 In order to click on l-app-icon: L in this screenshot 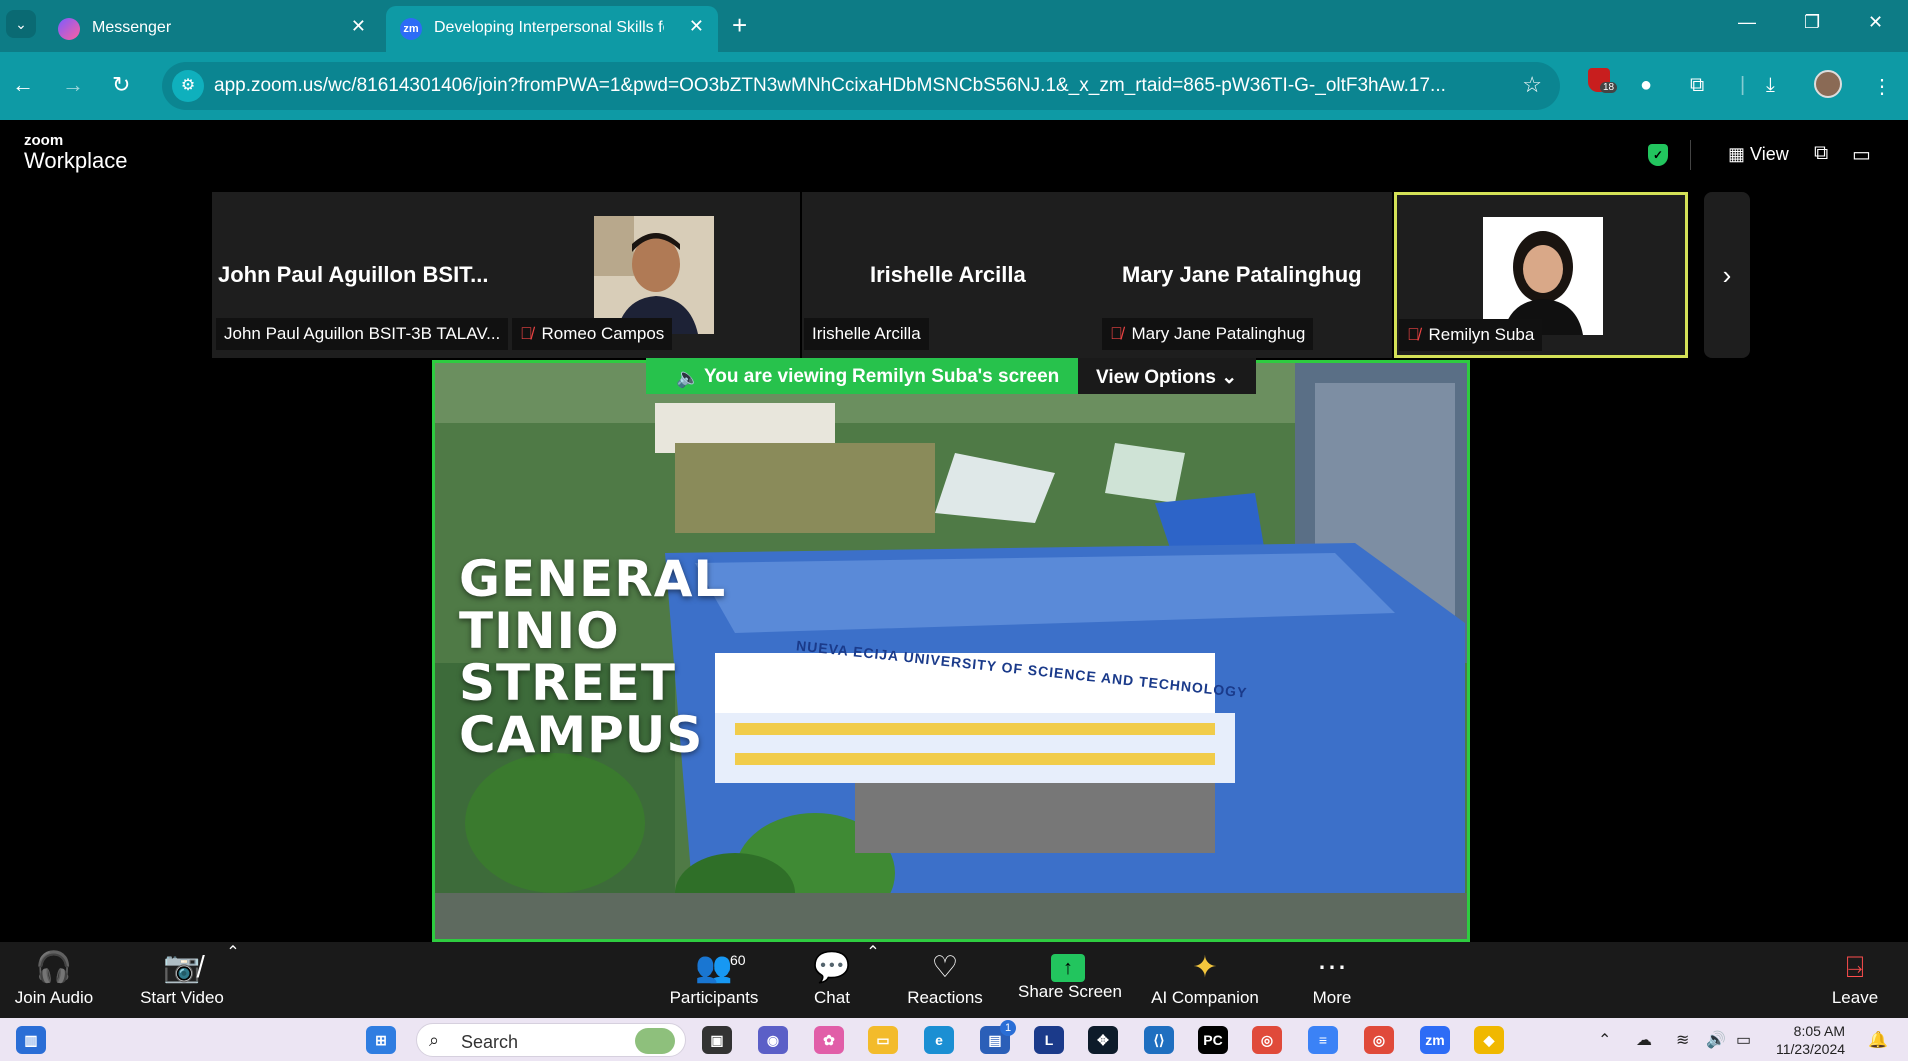, I will do `click(1049, 1040)`.